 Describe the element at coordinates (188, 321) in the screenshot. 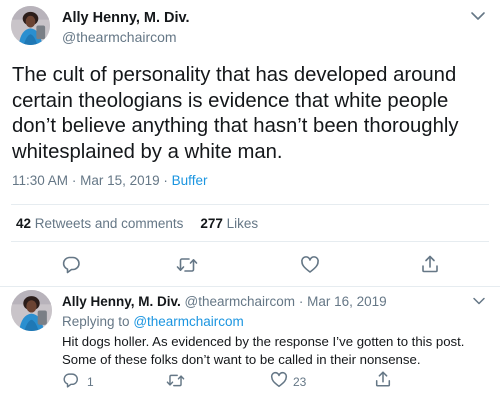

I see `replying-to-mention: @thearmchaircom` at that location.